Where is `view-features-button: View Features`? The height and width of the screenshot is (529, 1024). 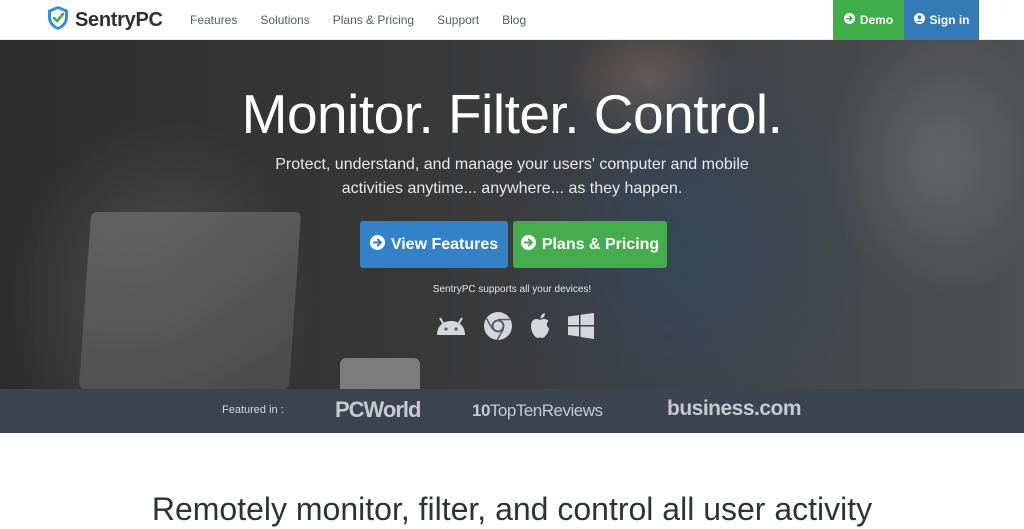
view-features-button: View Features is located at coordinates (434, 244).